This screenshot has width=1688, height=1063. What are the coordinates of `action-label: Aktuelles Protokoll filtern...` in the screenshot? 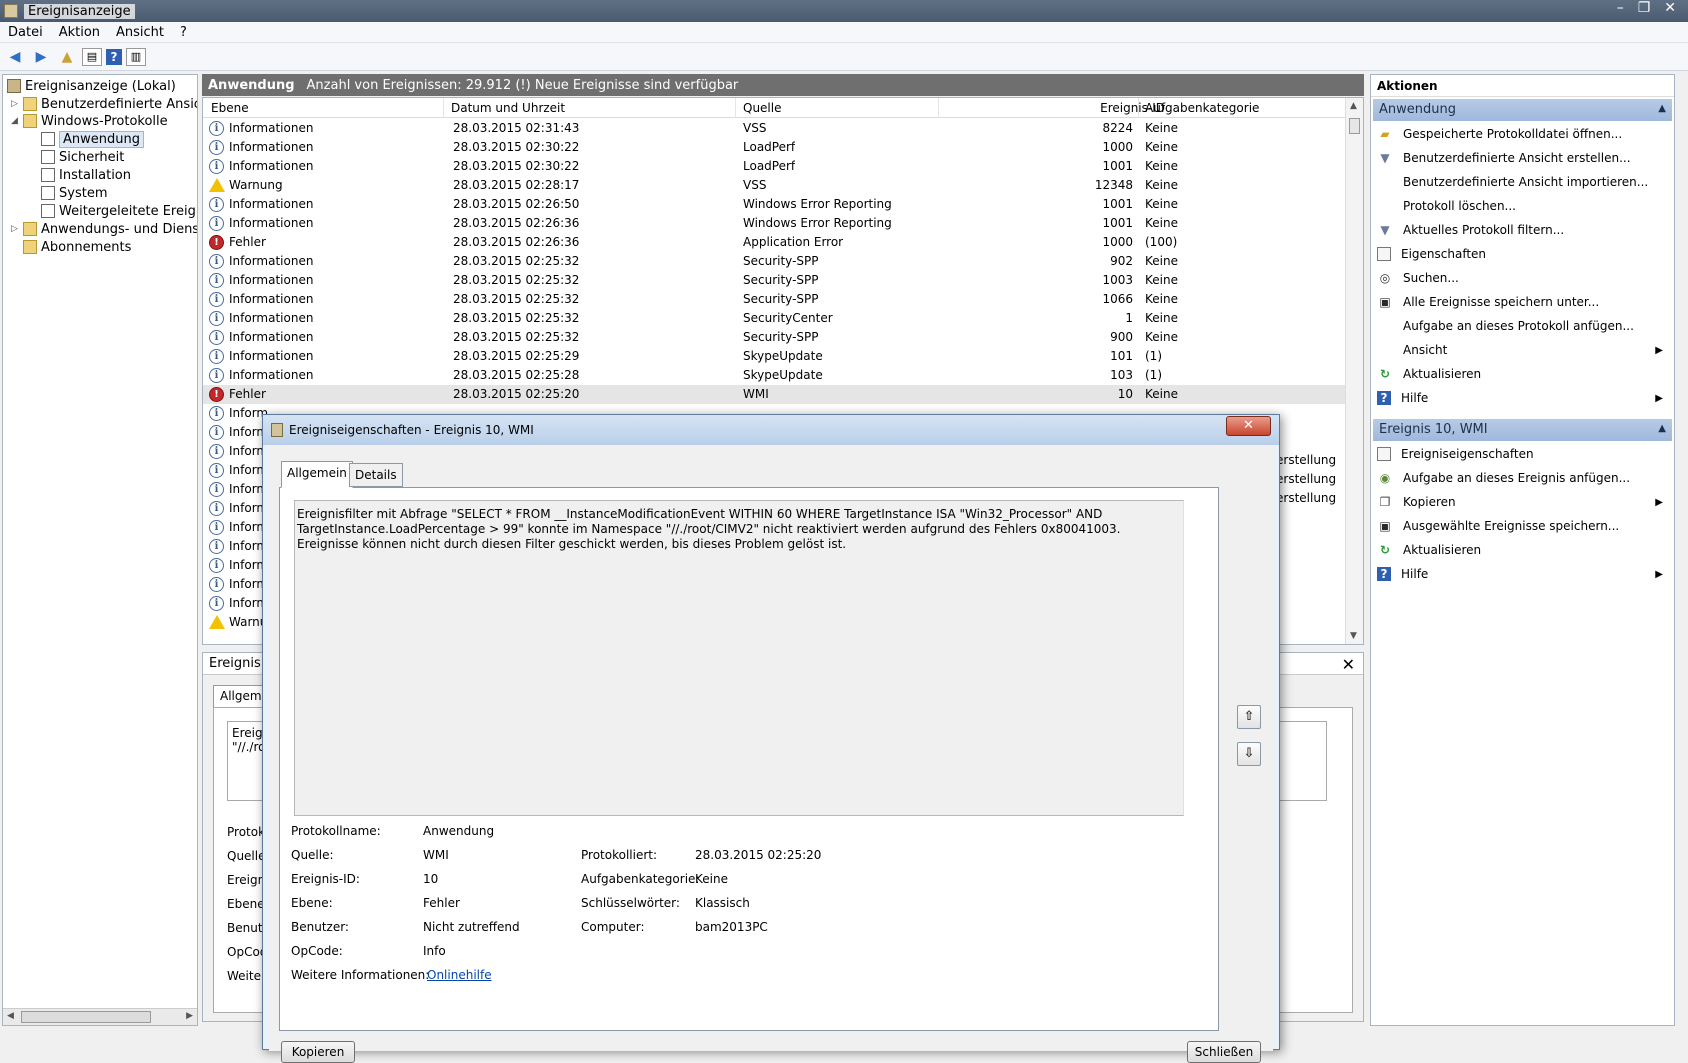 It's located at (1484, 230).